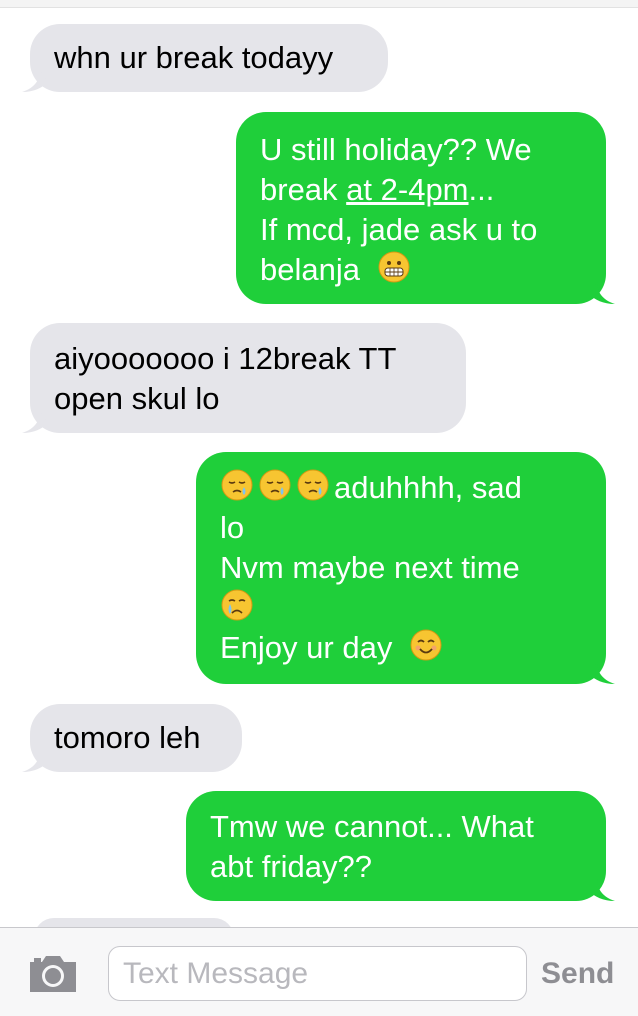 Image resolution: width=638 pixels, height=1016 pixels. Describe the element at coordinates (401, 608) in the screenshot. I see `message-text-line` at that location.